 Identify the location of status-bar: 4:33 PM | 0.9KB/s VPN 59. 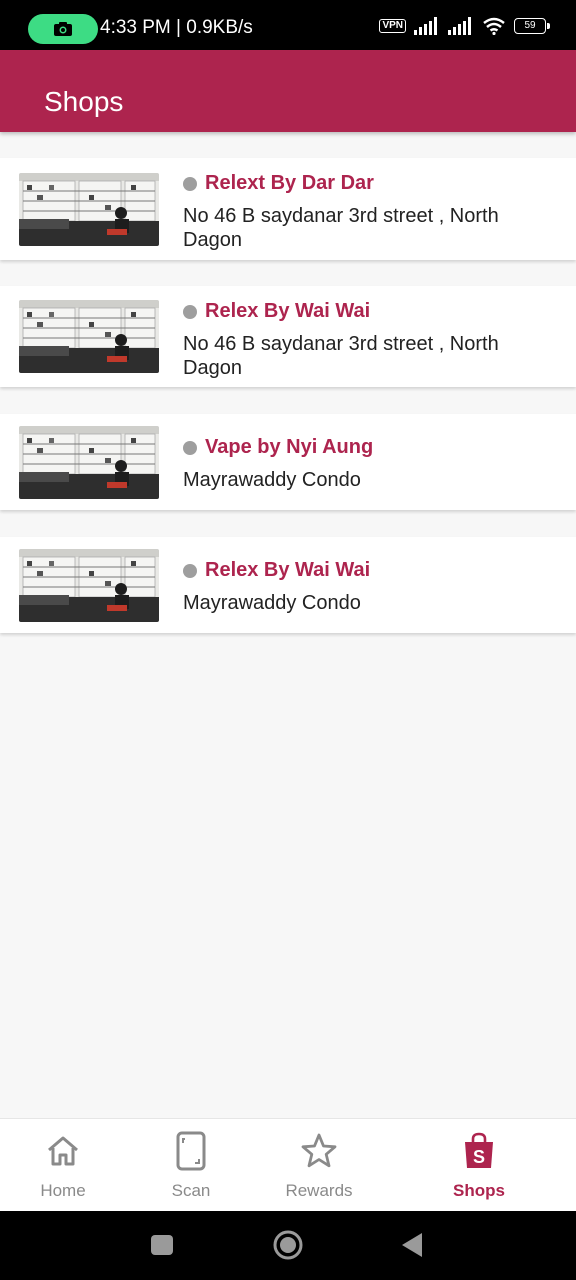
(288, 25).